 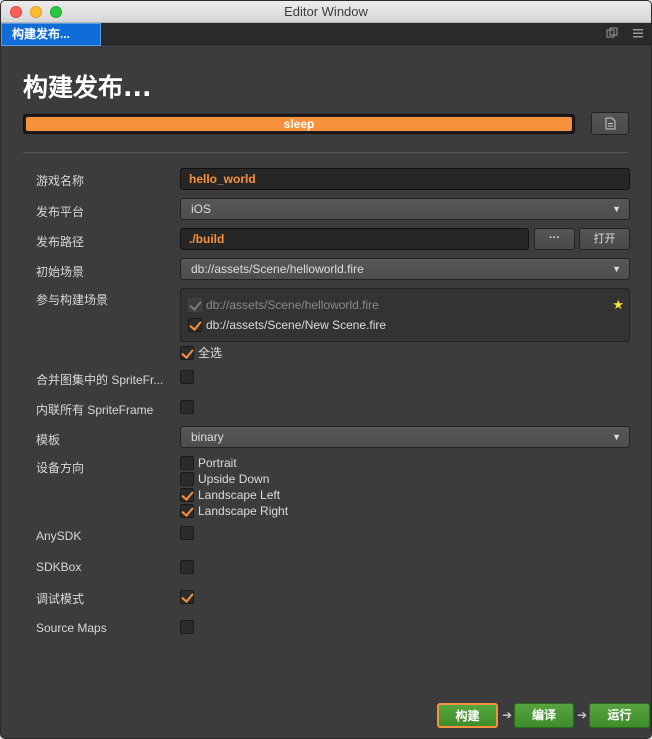 I want to click on run-button: 运行, so click(x=619, y=715).